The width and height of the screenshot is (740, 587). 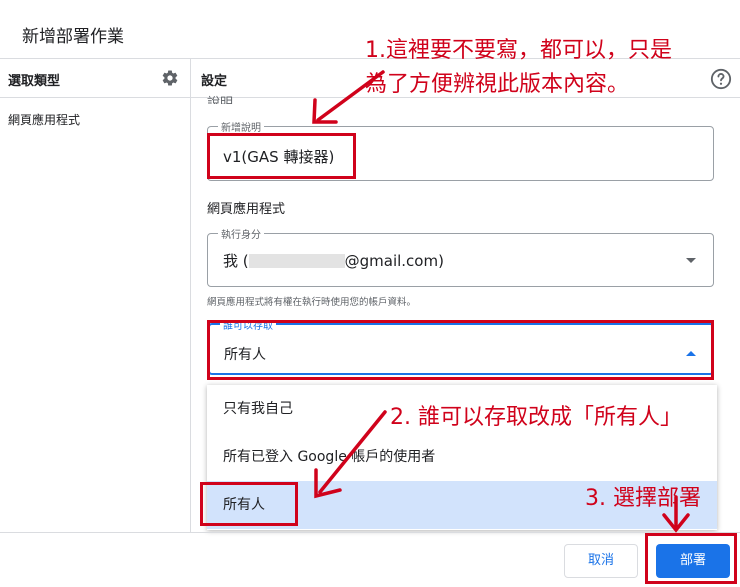 I want to click on annotation-box-access, so click(x=460, y=350).